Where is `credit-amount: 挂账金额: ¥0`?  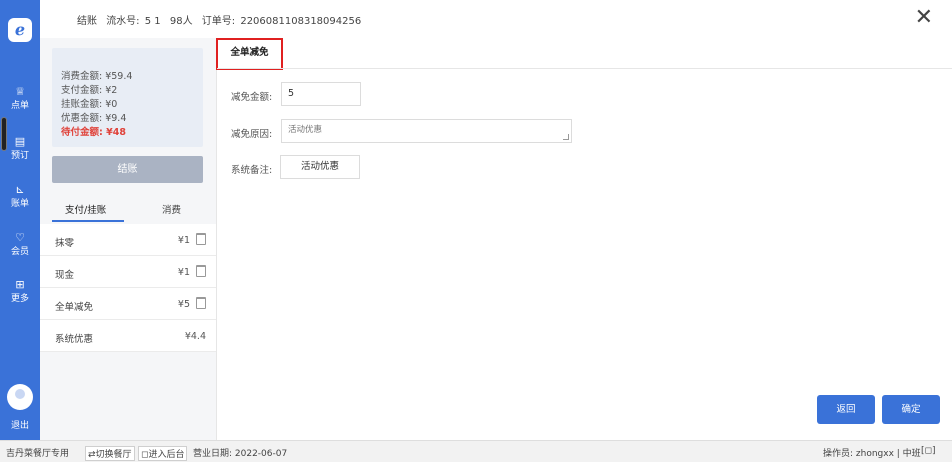
credit-amount: 挂账金额: ¥0 is located at coordinates (89, 103).